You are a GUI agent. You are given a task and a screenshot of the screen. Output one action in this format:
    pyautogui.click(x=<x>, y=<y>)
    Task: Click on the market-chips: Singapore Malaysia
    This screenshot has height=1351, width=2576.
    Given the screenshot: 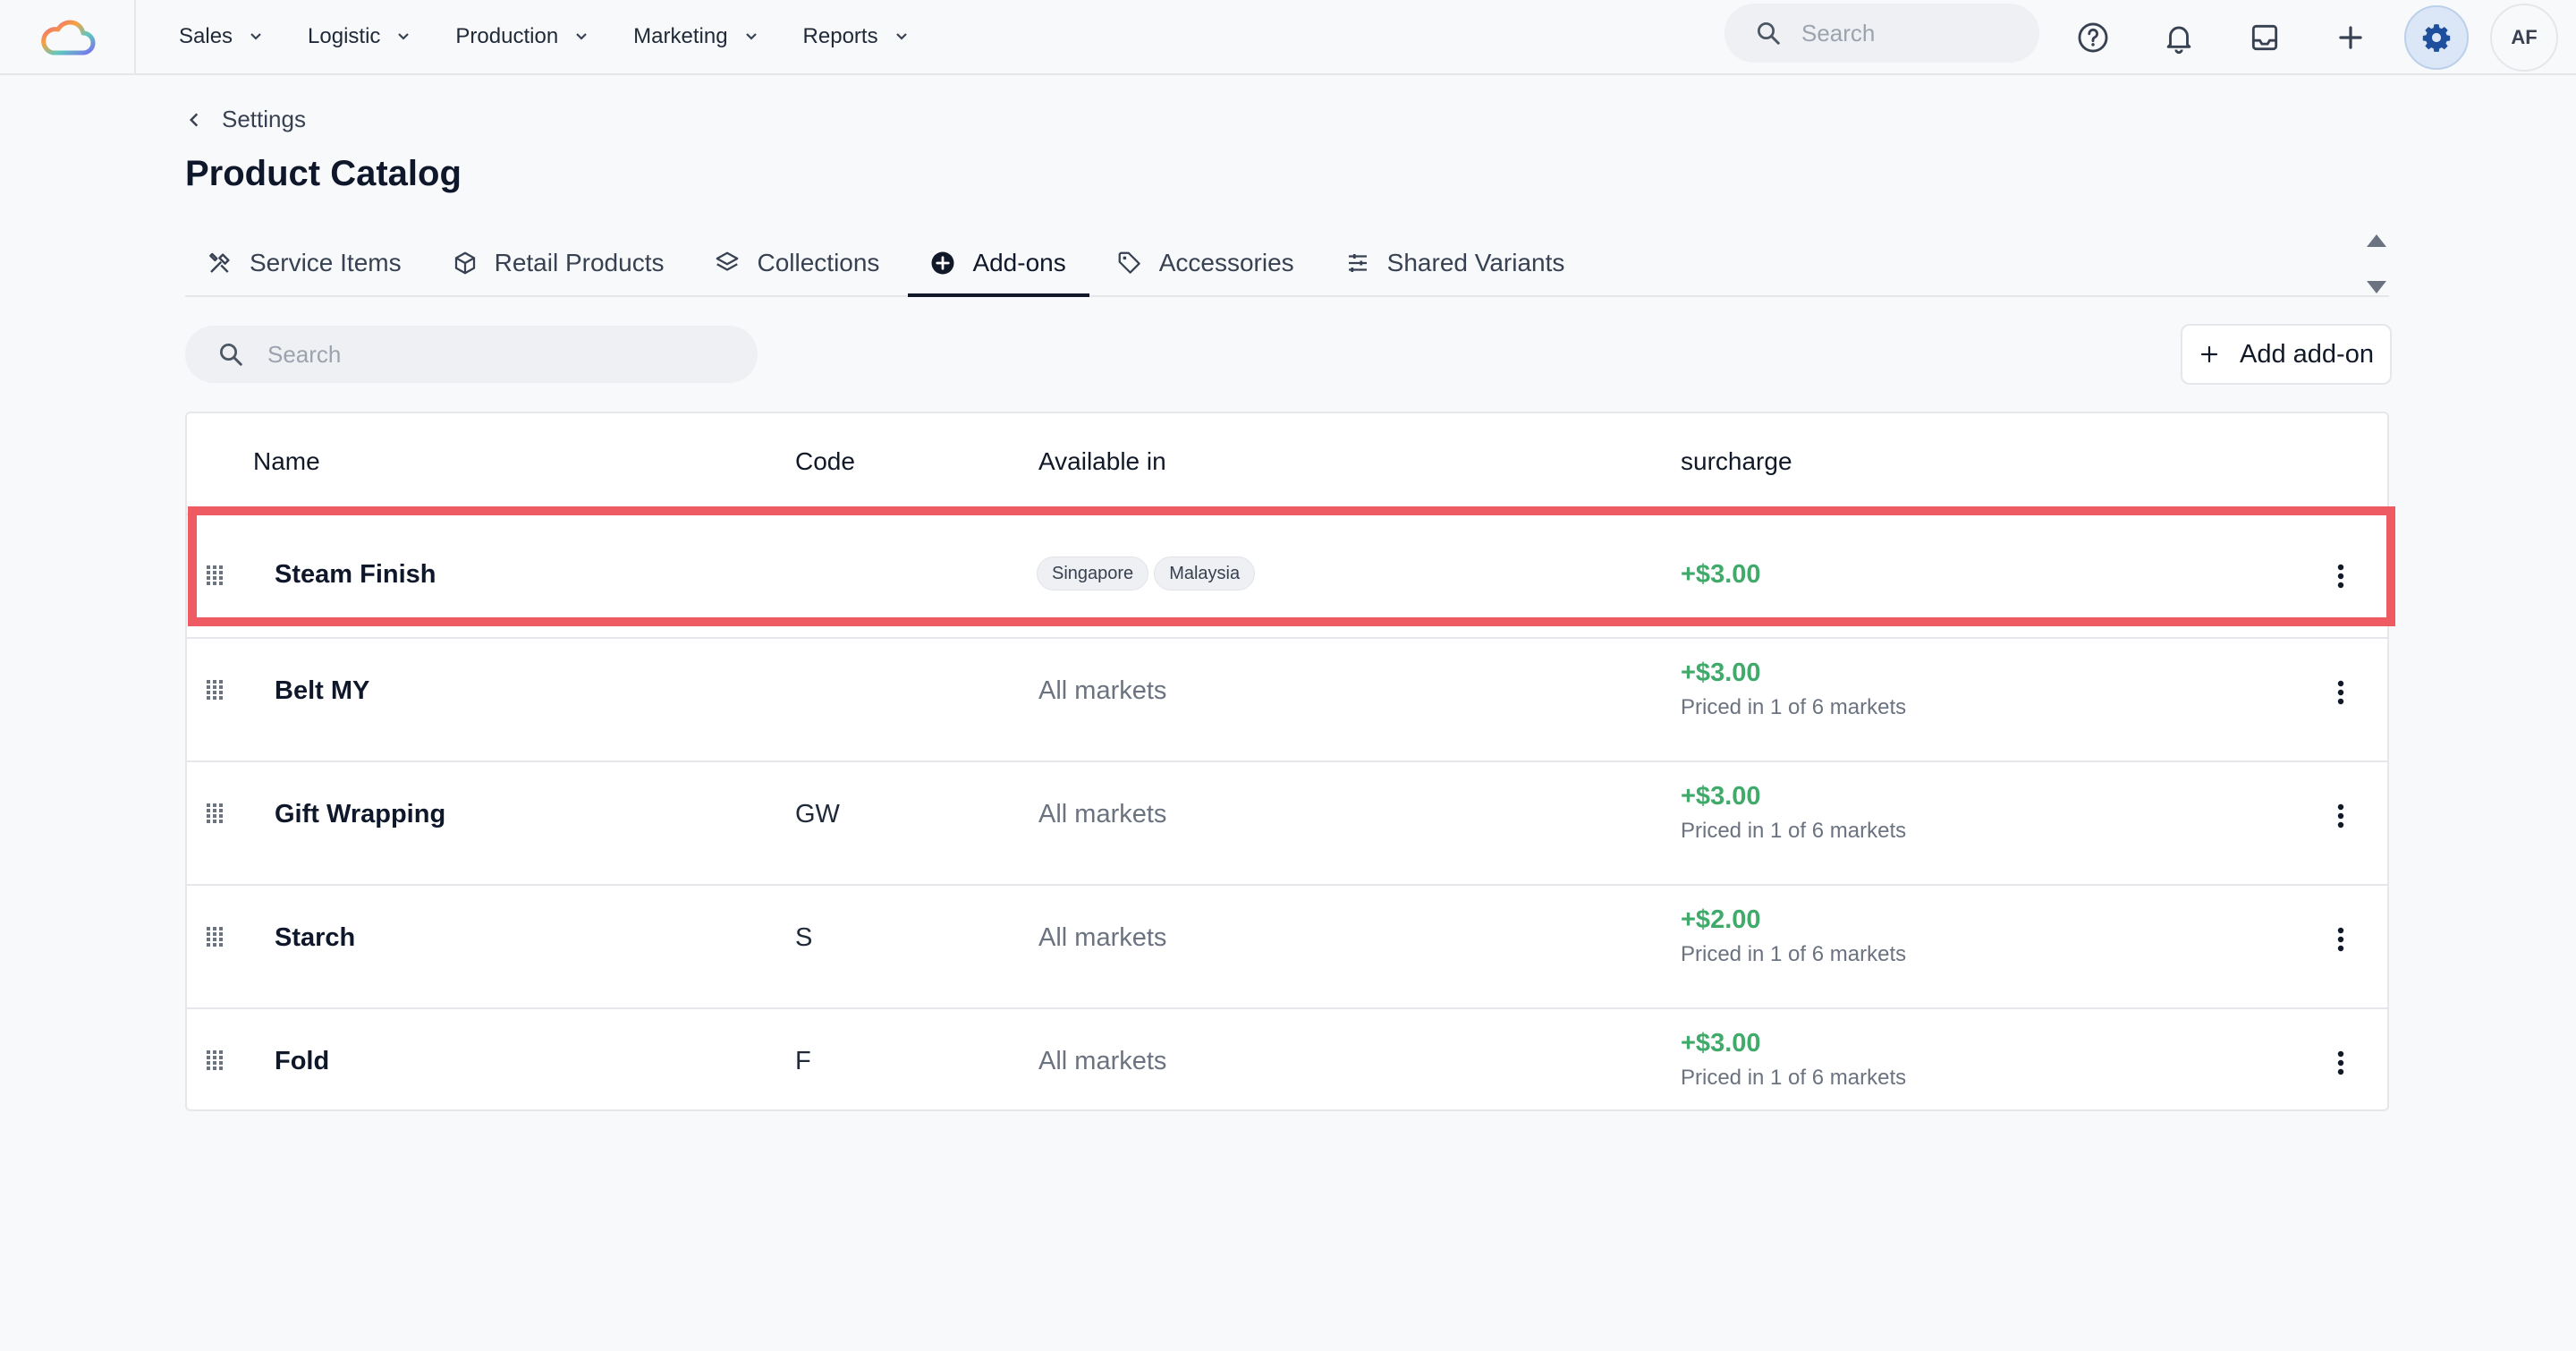 What is the action you would take?
    pyautogui.click(x=1146, y=574)
    